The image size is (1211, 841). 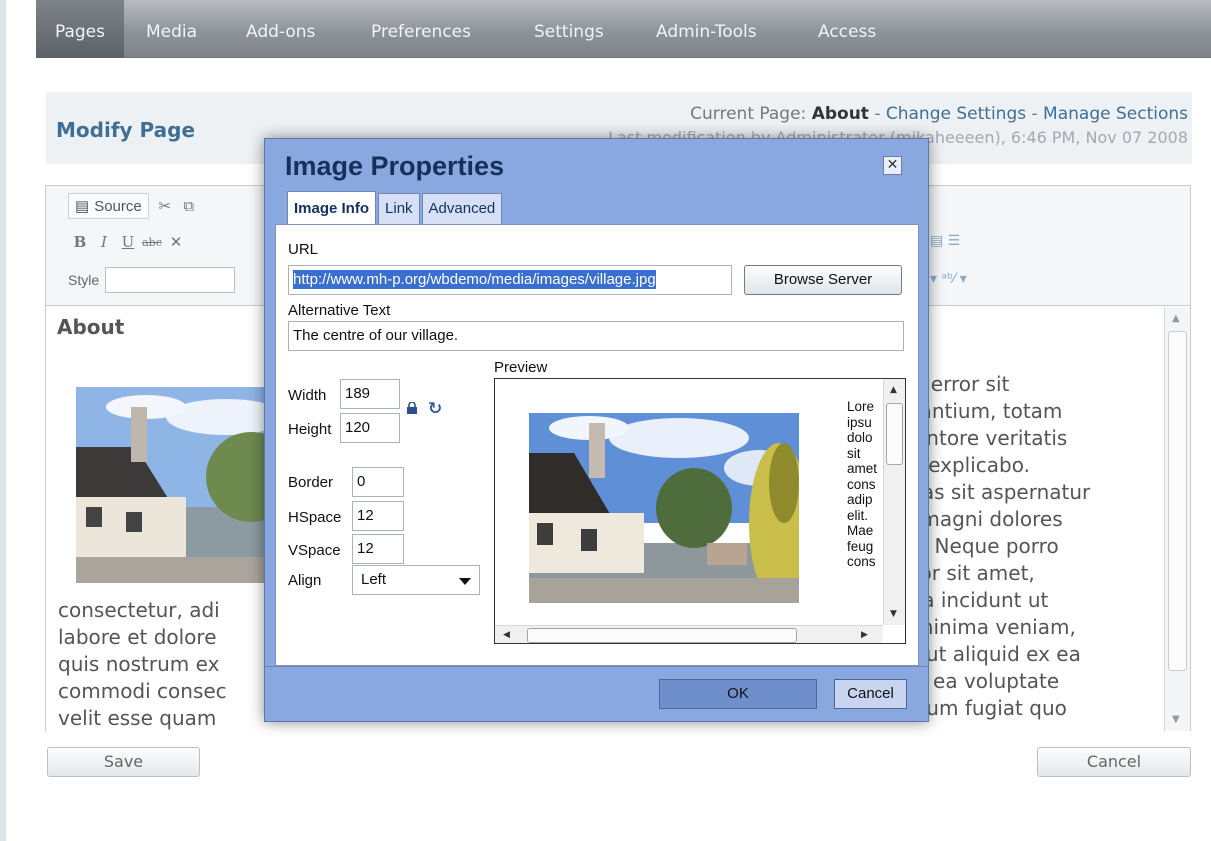 I want to click on scroll-thumb, so click(x=1177, y=501).